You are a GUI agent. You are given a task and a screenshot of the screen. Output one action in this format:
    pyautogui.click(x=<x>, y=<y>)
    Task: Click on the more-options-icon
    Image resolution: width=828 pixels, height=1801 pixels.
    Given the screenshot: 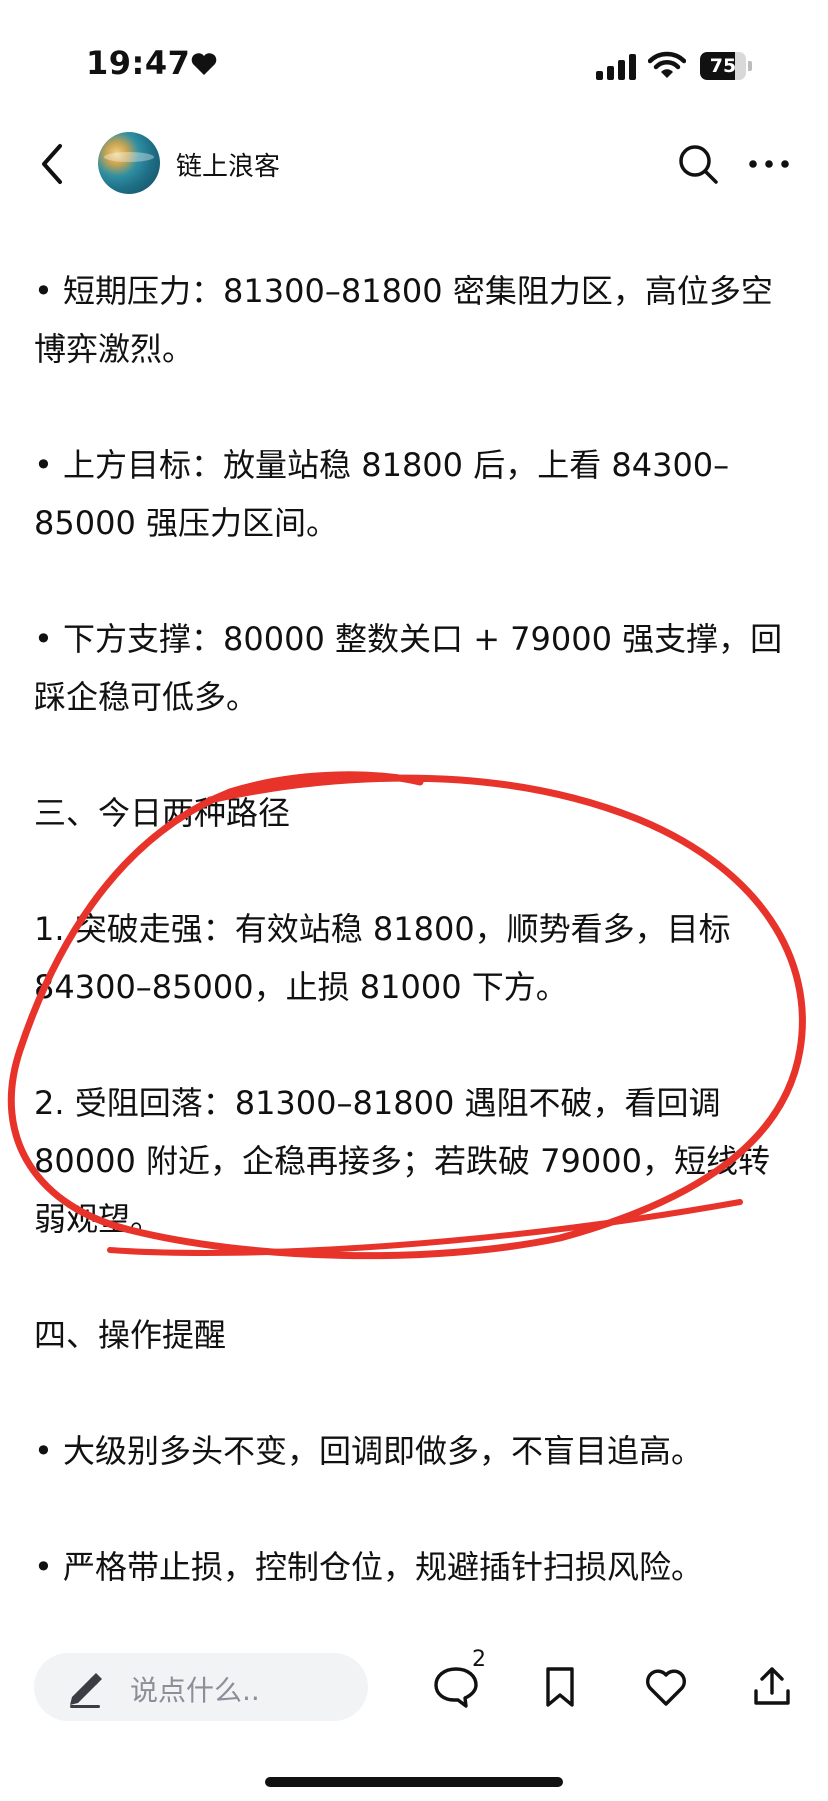 What is the action you would take?
    pyautogui.click(x=769, y=164)
    